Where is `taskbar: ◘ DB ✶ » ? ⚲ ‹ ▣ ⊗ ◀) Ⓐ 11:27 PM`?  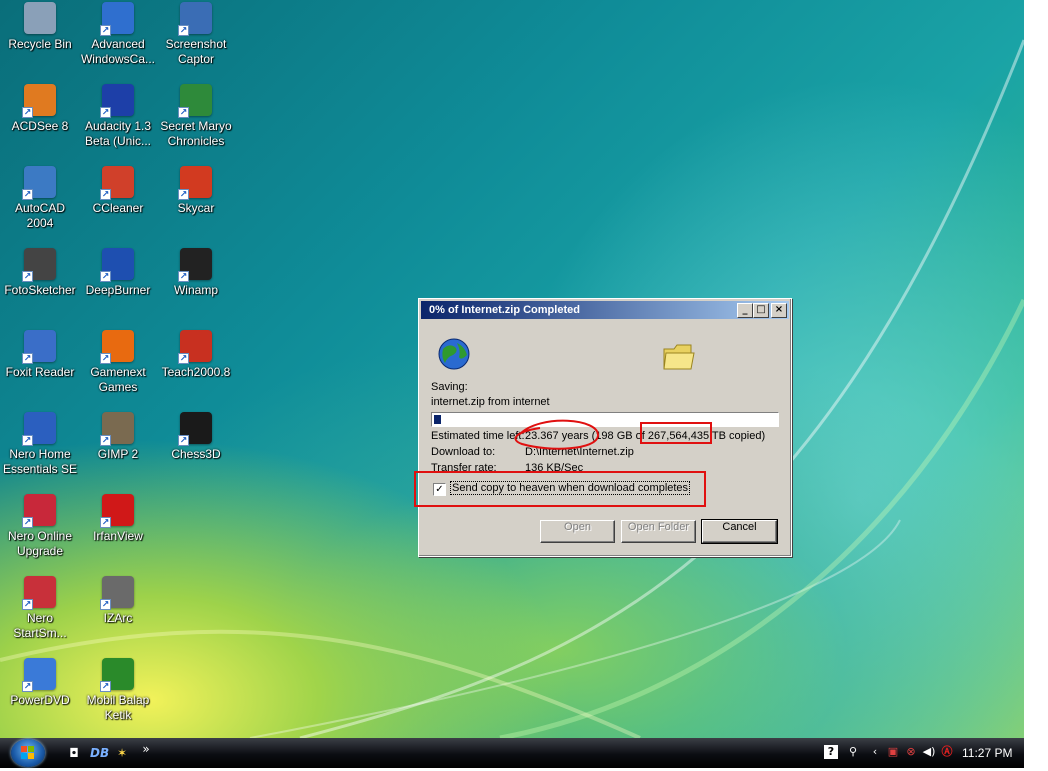
taskbar: ◘ DB ✶ » ? ⚲ ‹ ▣ ⊗ ◀) Ⓐ 11:27 PM is located at coordinates (512, 753).